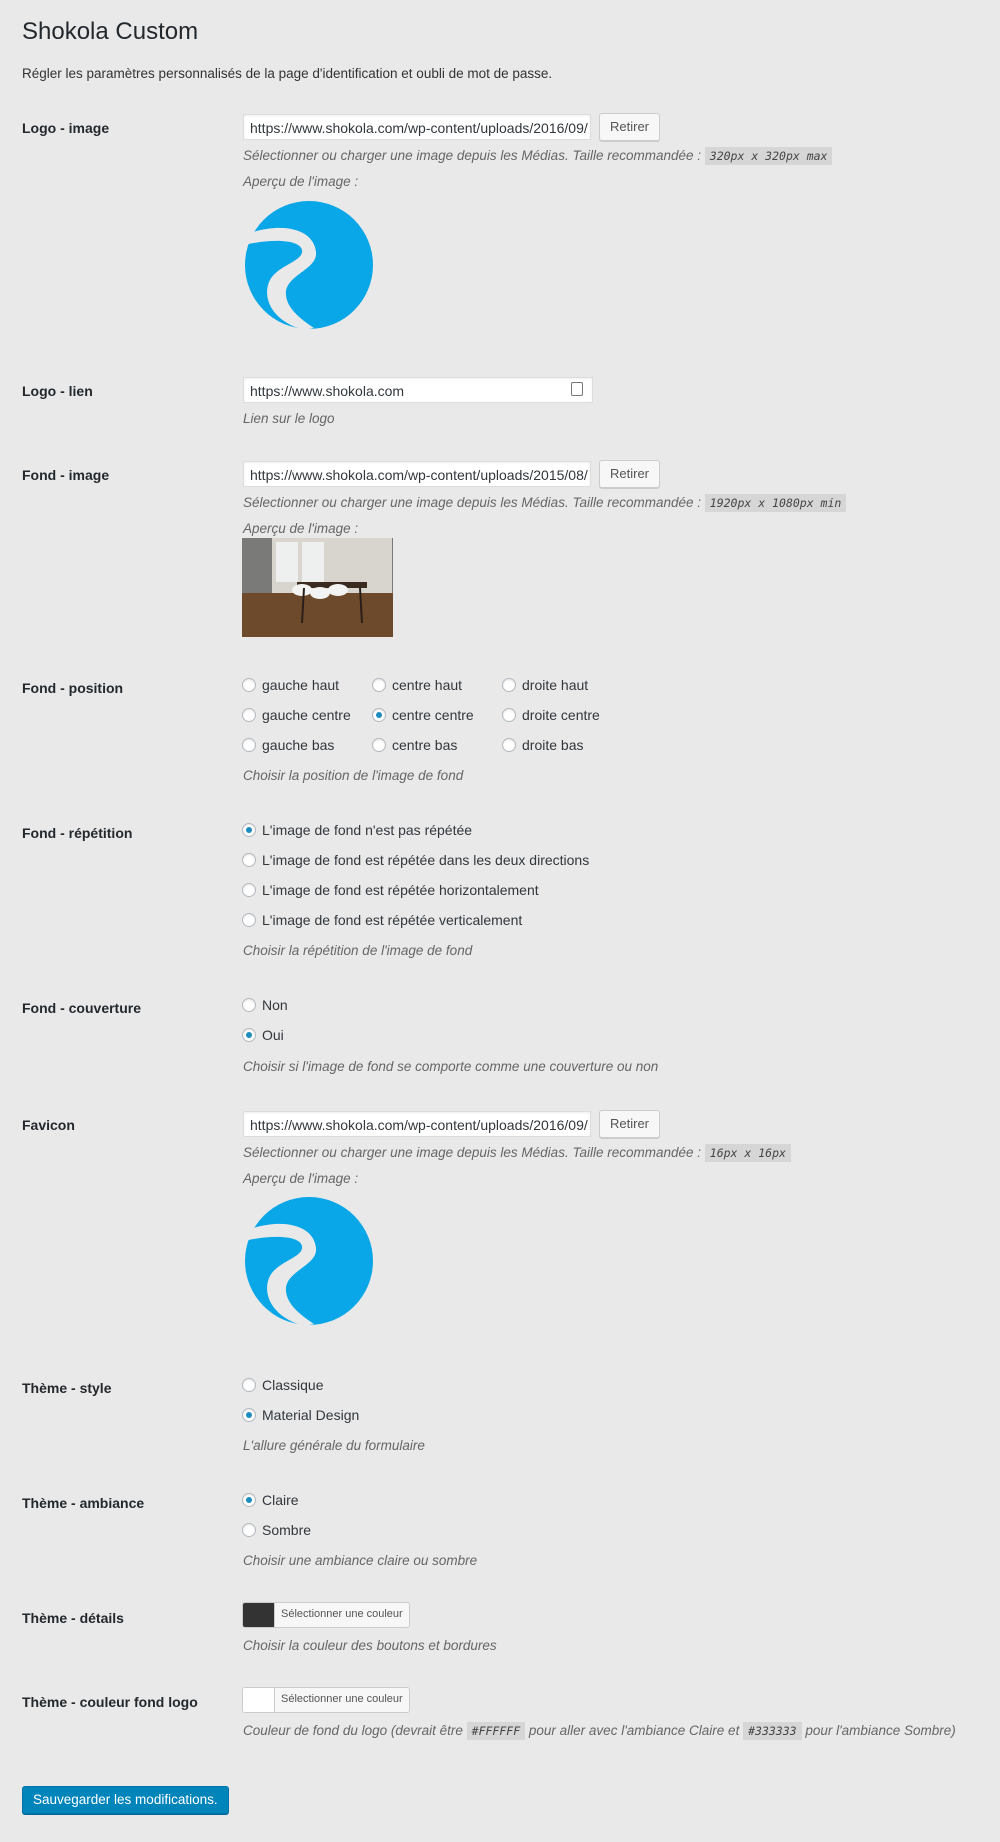 Image resolution: width=1000 pixels, height=1842 pixels. I want to click on logo-link-desc: Lien sur le logo, so click(289, 418).